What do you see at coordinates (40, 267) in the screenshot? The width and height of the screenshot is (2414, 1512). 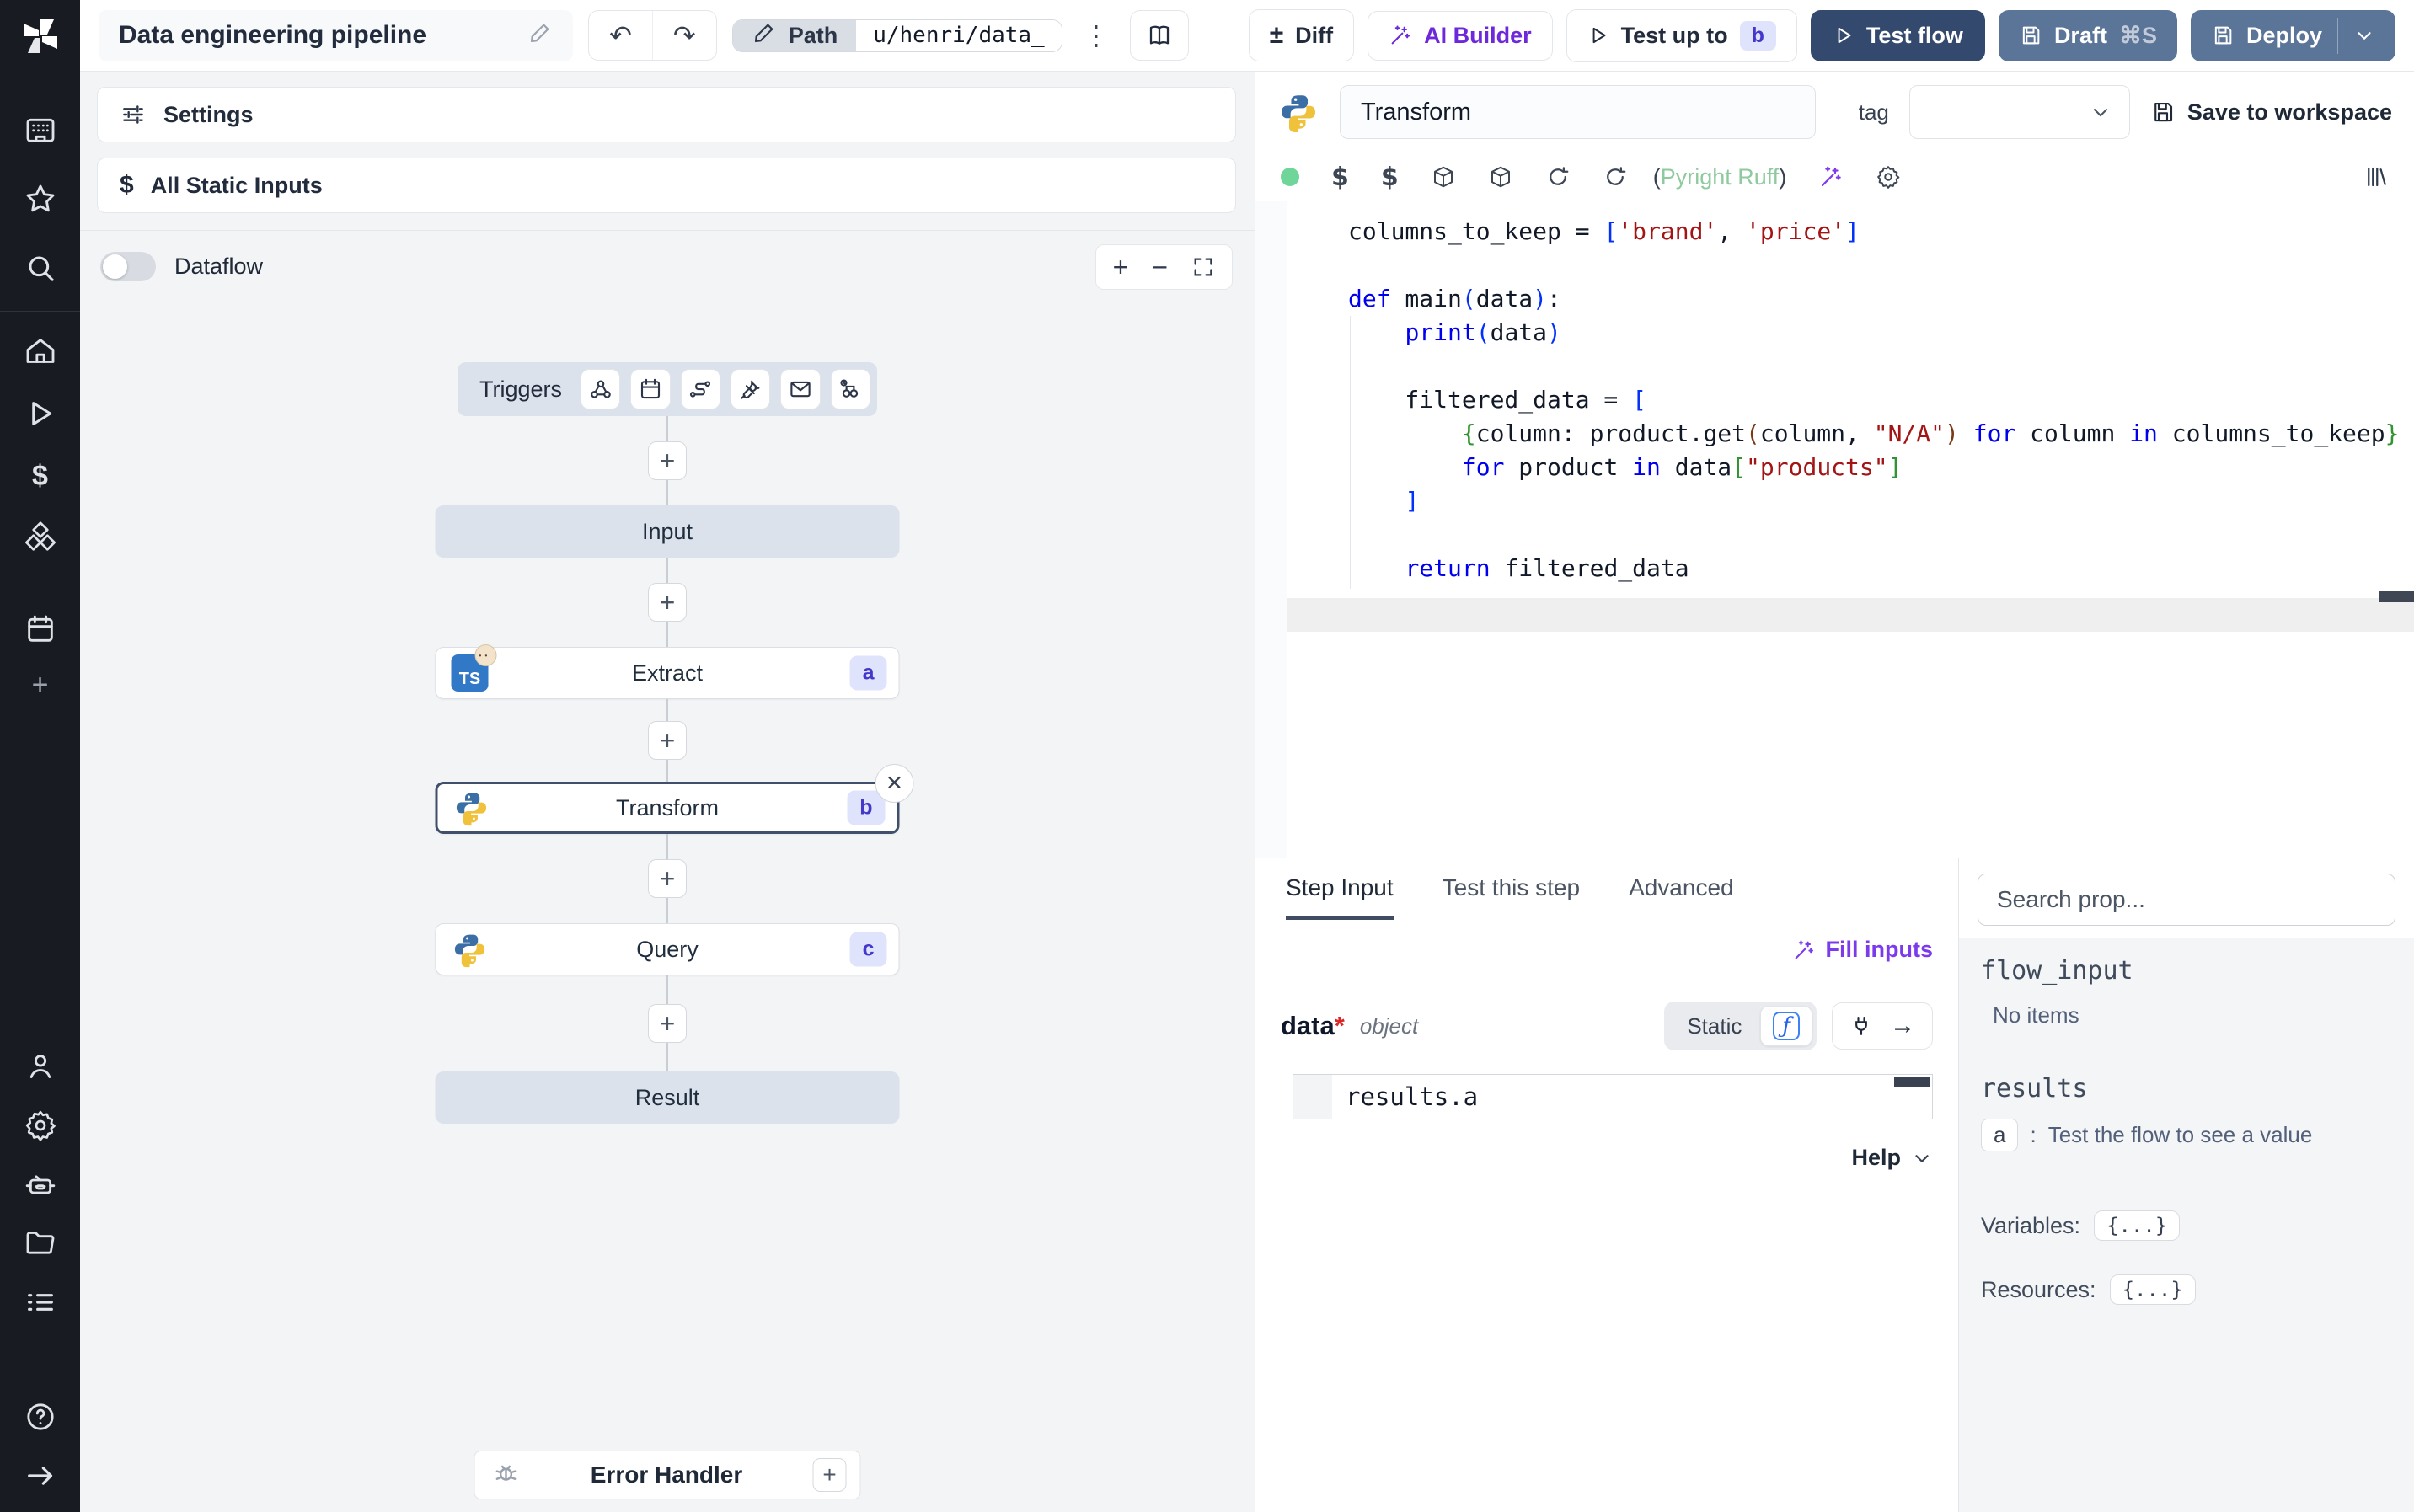 I see `search-icon` at bounding box center [40, 267].